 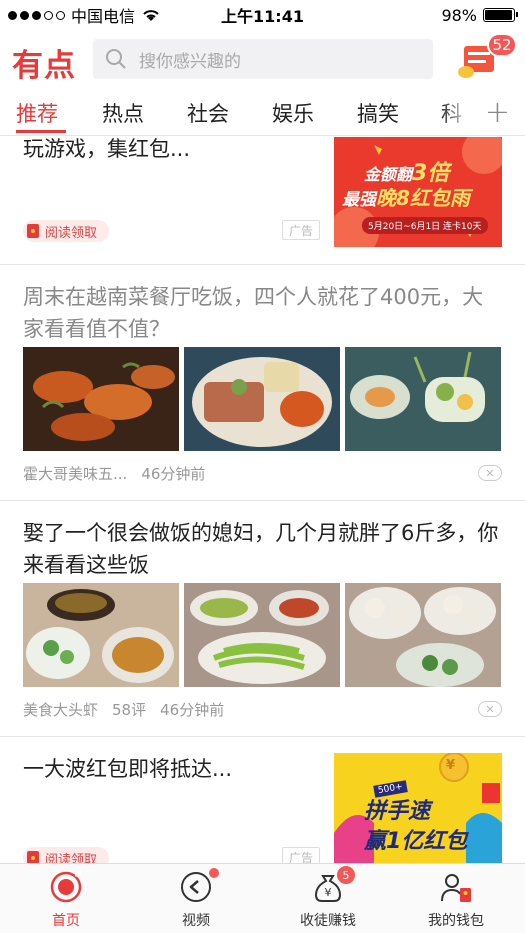 What do you see at coordinates (497, 112) in the screenshot?
I see `add-channel-button: +` at bounding box center [497, 112].